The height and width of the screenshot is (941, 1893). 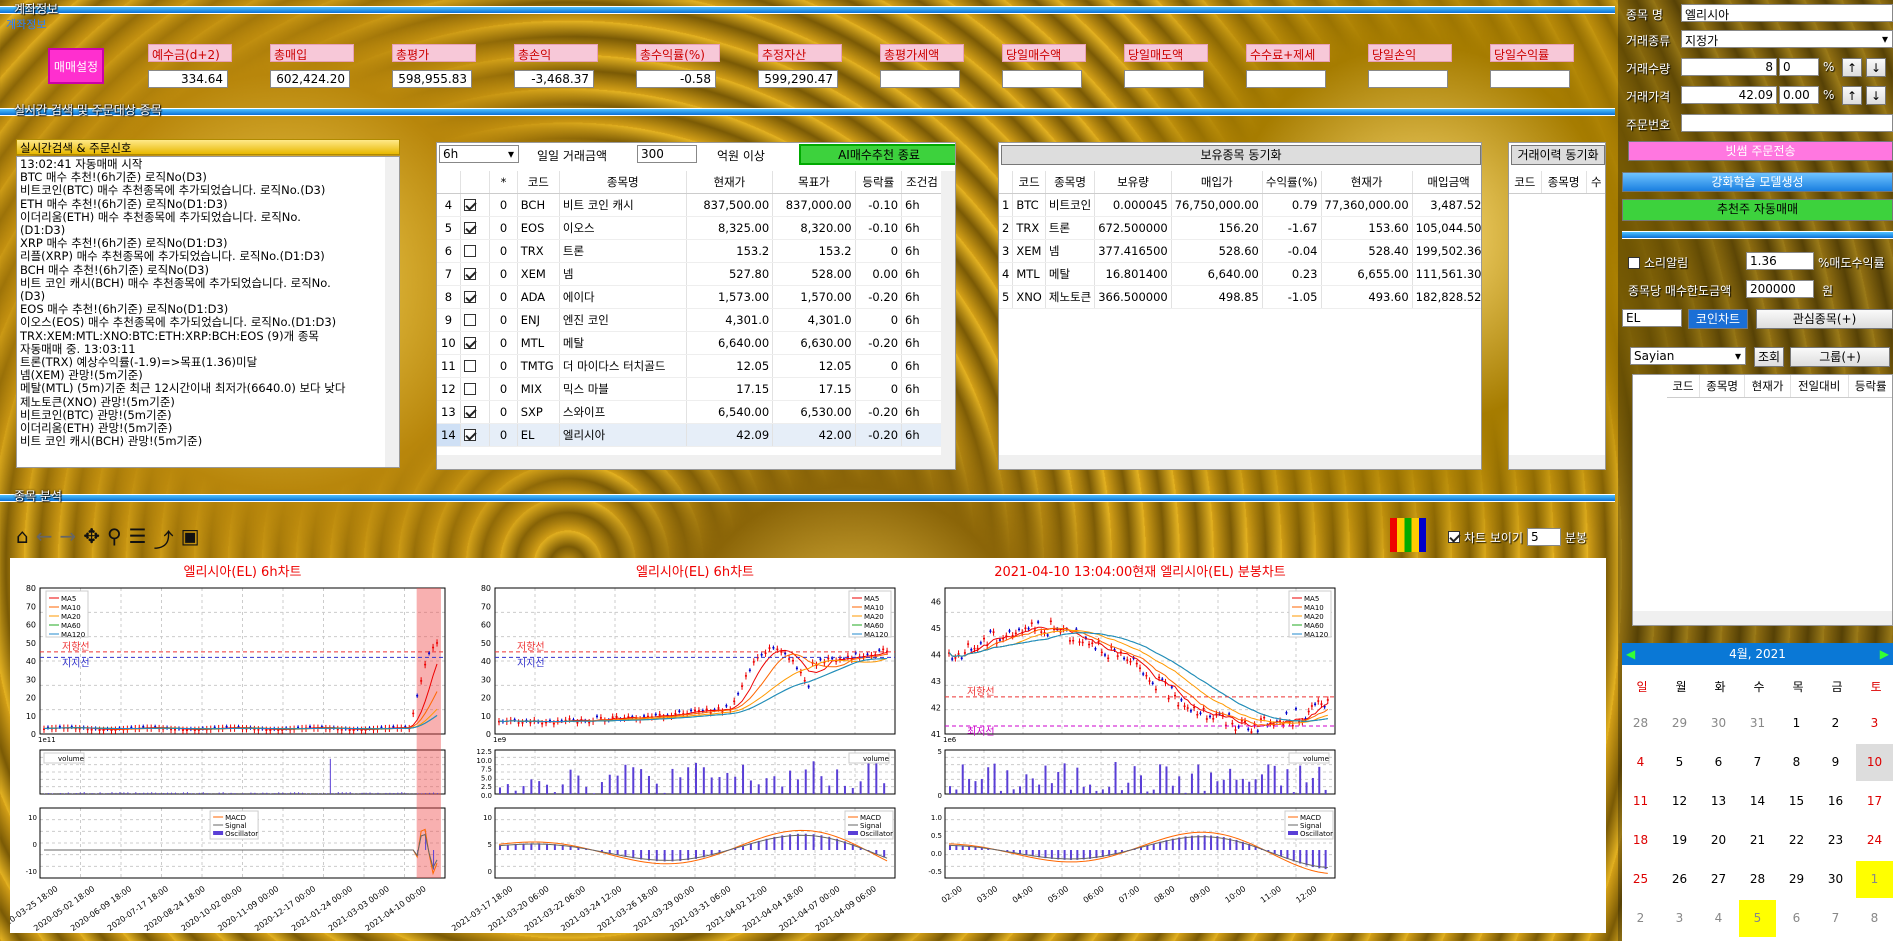 What do you see at coordinates (1679, 723) in the screenshot?
I see `calendar-day: 29` at bounding box center [1679, 723].